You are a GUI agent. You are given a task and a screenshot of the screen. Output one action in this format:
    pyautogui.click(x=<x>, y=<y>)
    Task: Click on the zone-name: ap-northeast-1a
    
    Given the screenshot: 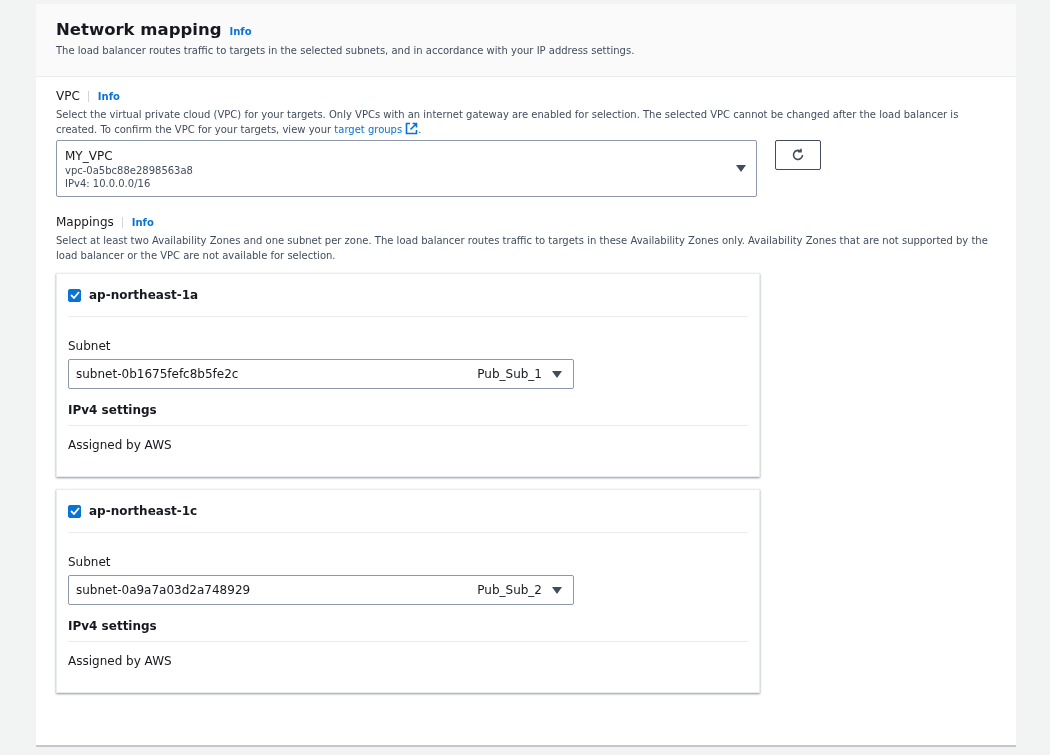 What is the action you would take?
    pyautogui.click(x=144, y=295)
    